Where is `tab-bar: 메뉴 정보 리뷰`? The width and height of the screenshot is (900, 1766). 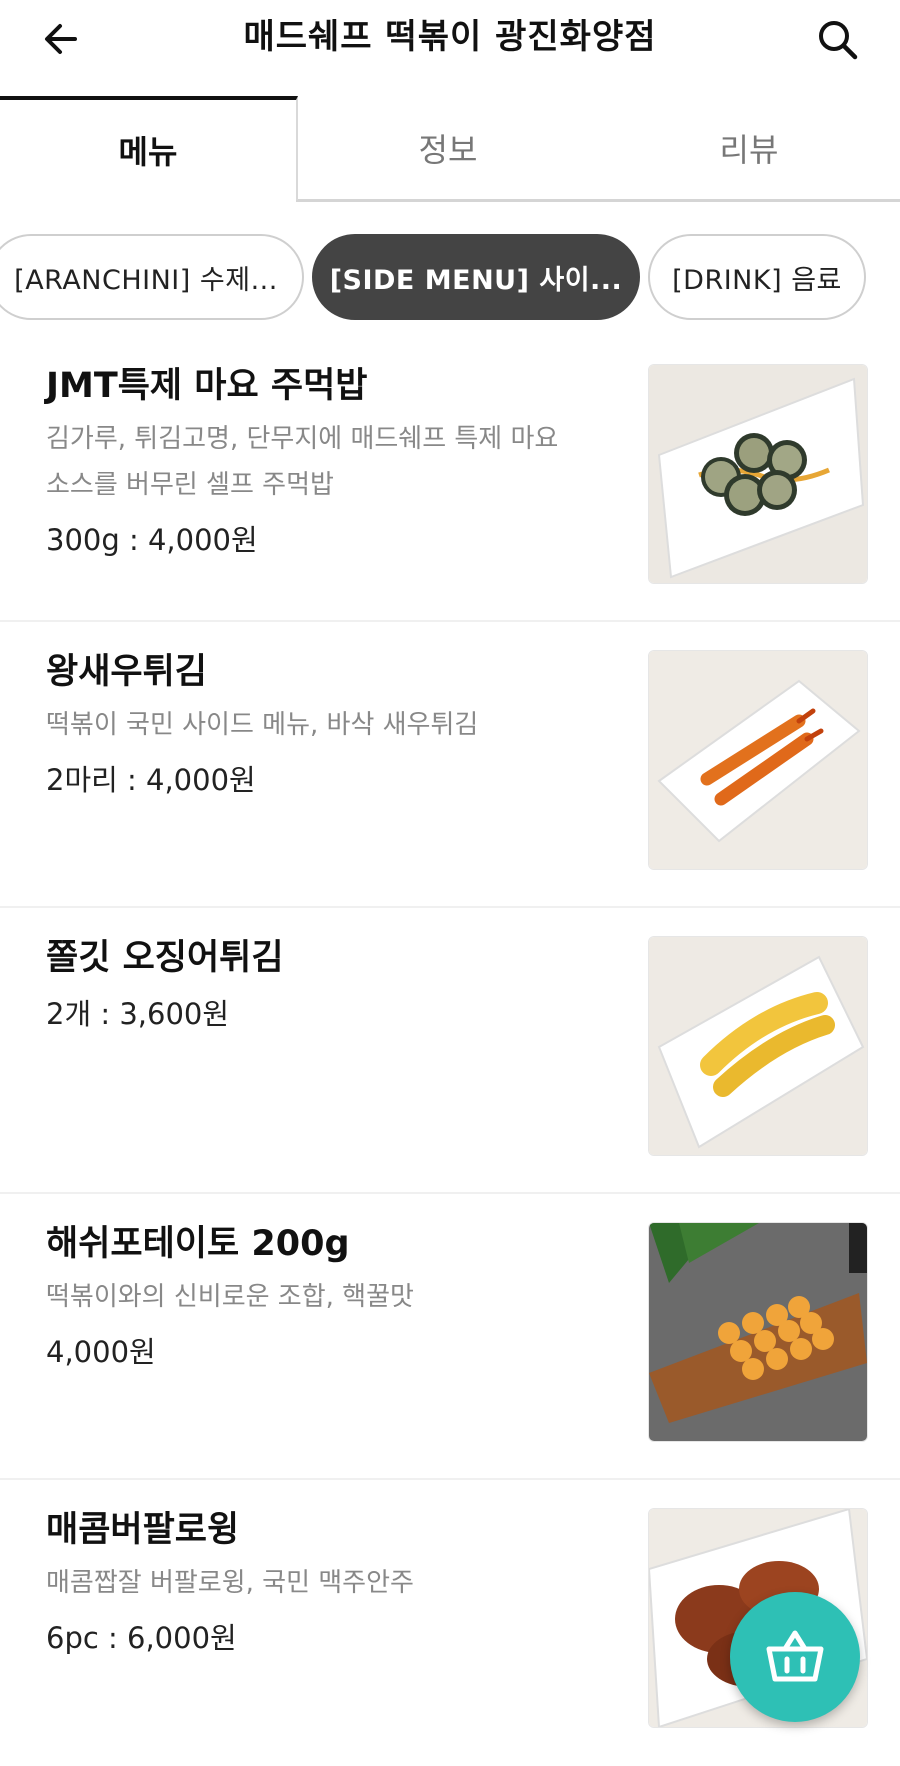
tab-bar: 메뉴 정보 리뷰 is located at coordinates (450, 149).